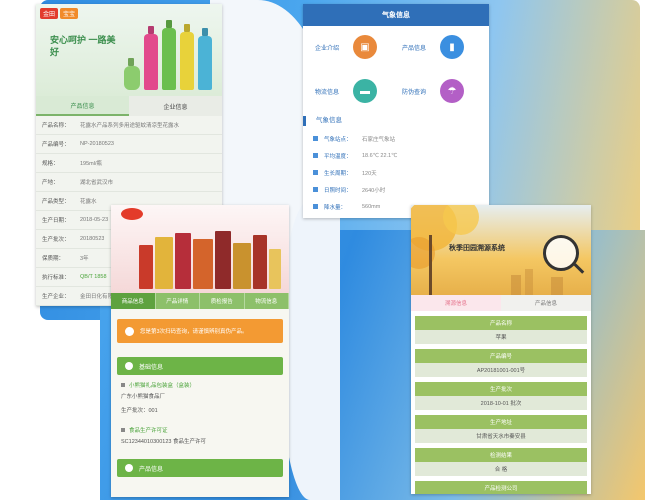  I want to click on info-value: 20180523, so click(92, 239).